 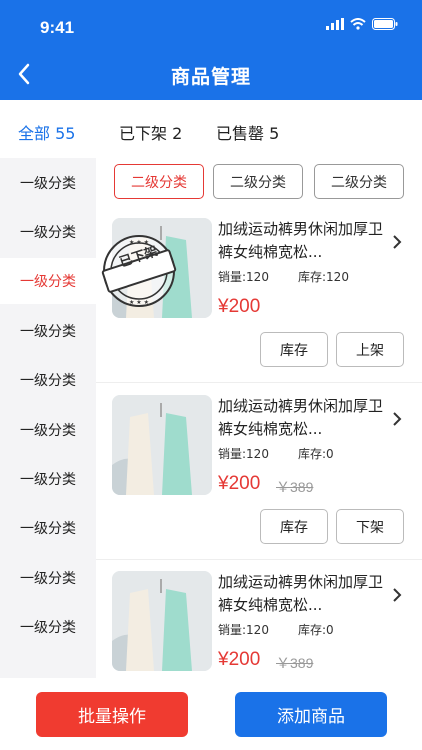 I want to click on tab-delisted: 已下架 2, so click(x=150, y=132).